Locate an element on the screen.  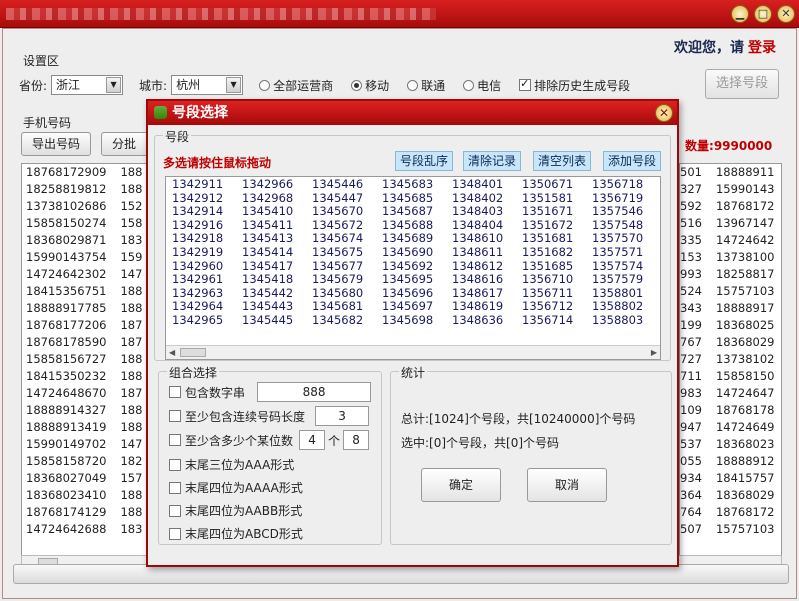
maximize-button: □ is located at coordinates (763, 14).